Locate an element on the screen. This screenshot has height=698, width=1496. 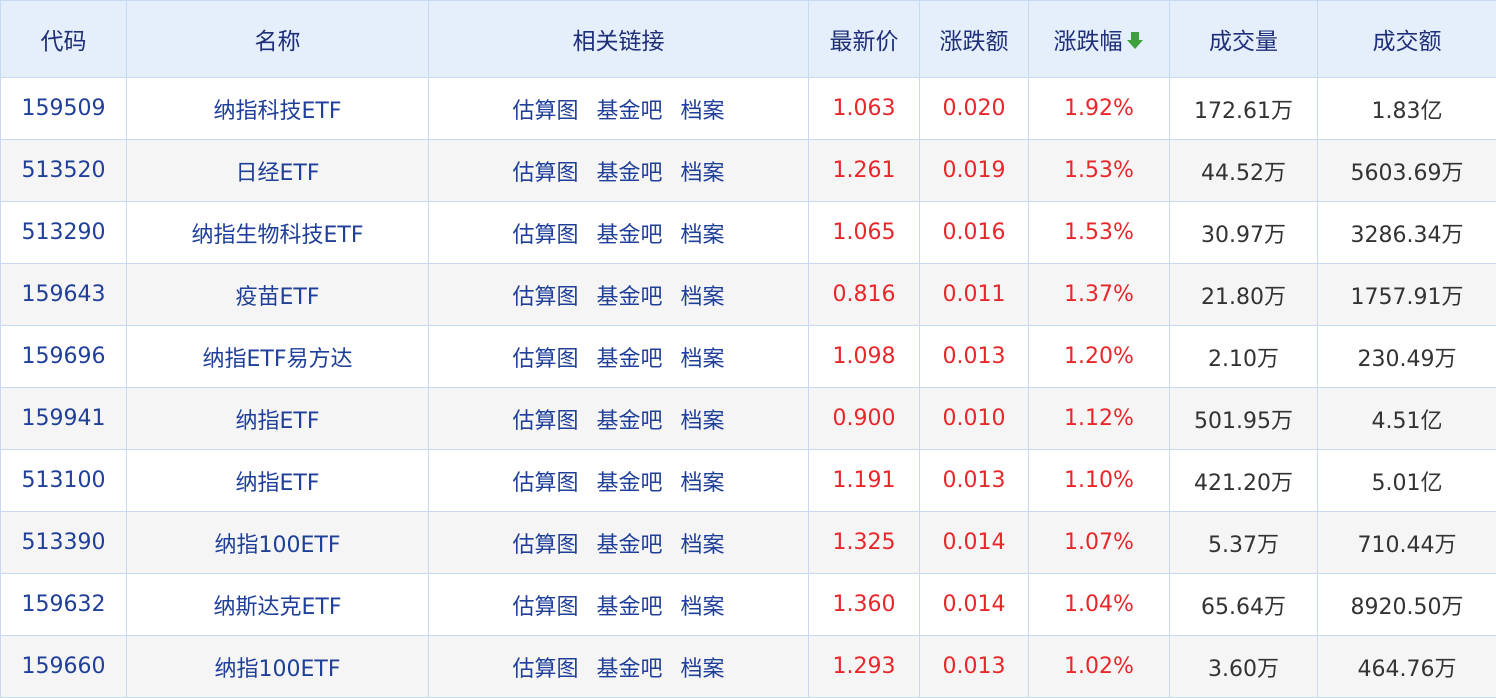
header-links: 相关链接 is located at coordinates (619, 39).